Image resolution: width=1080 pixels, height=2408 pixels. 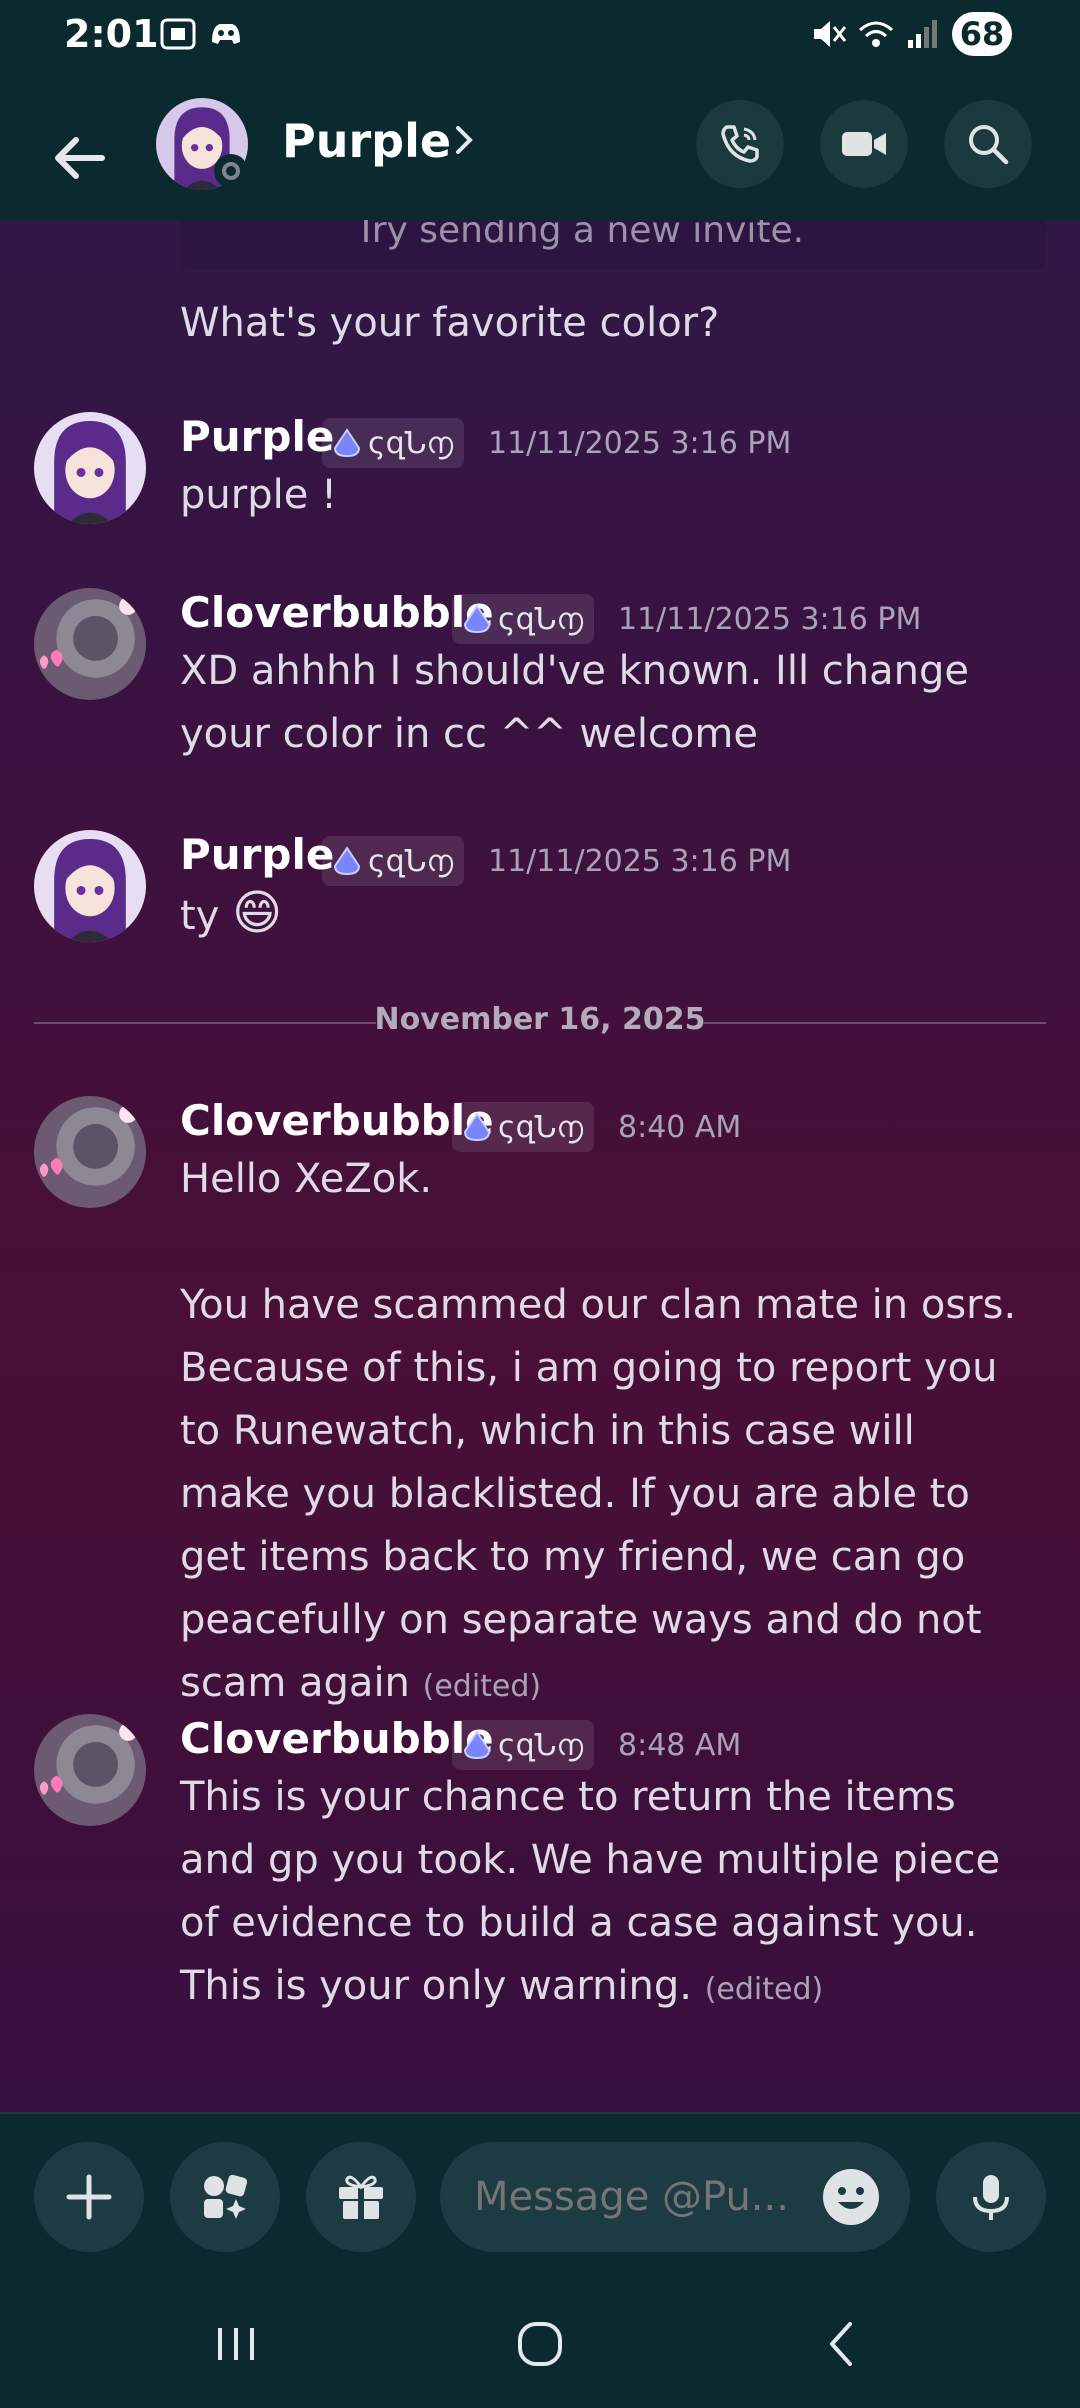 What do you see at coordinates (540, 2193) in the screenshot?
I see `message-composer` at bounding box center [540, 2193].